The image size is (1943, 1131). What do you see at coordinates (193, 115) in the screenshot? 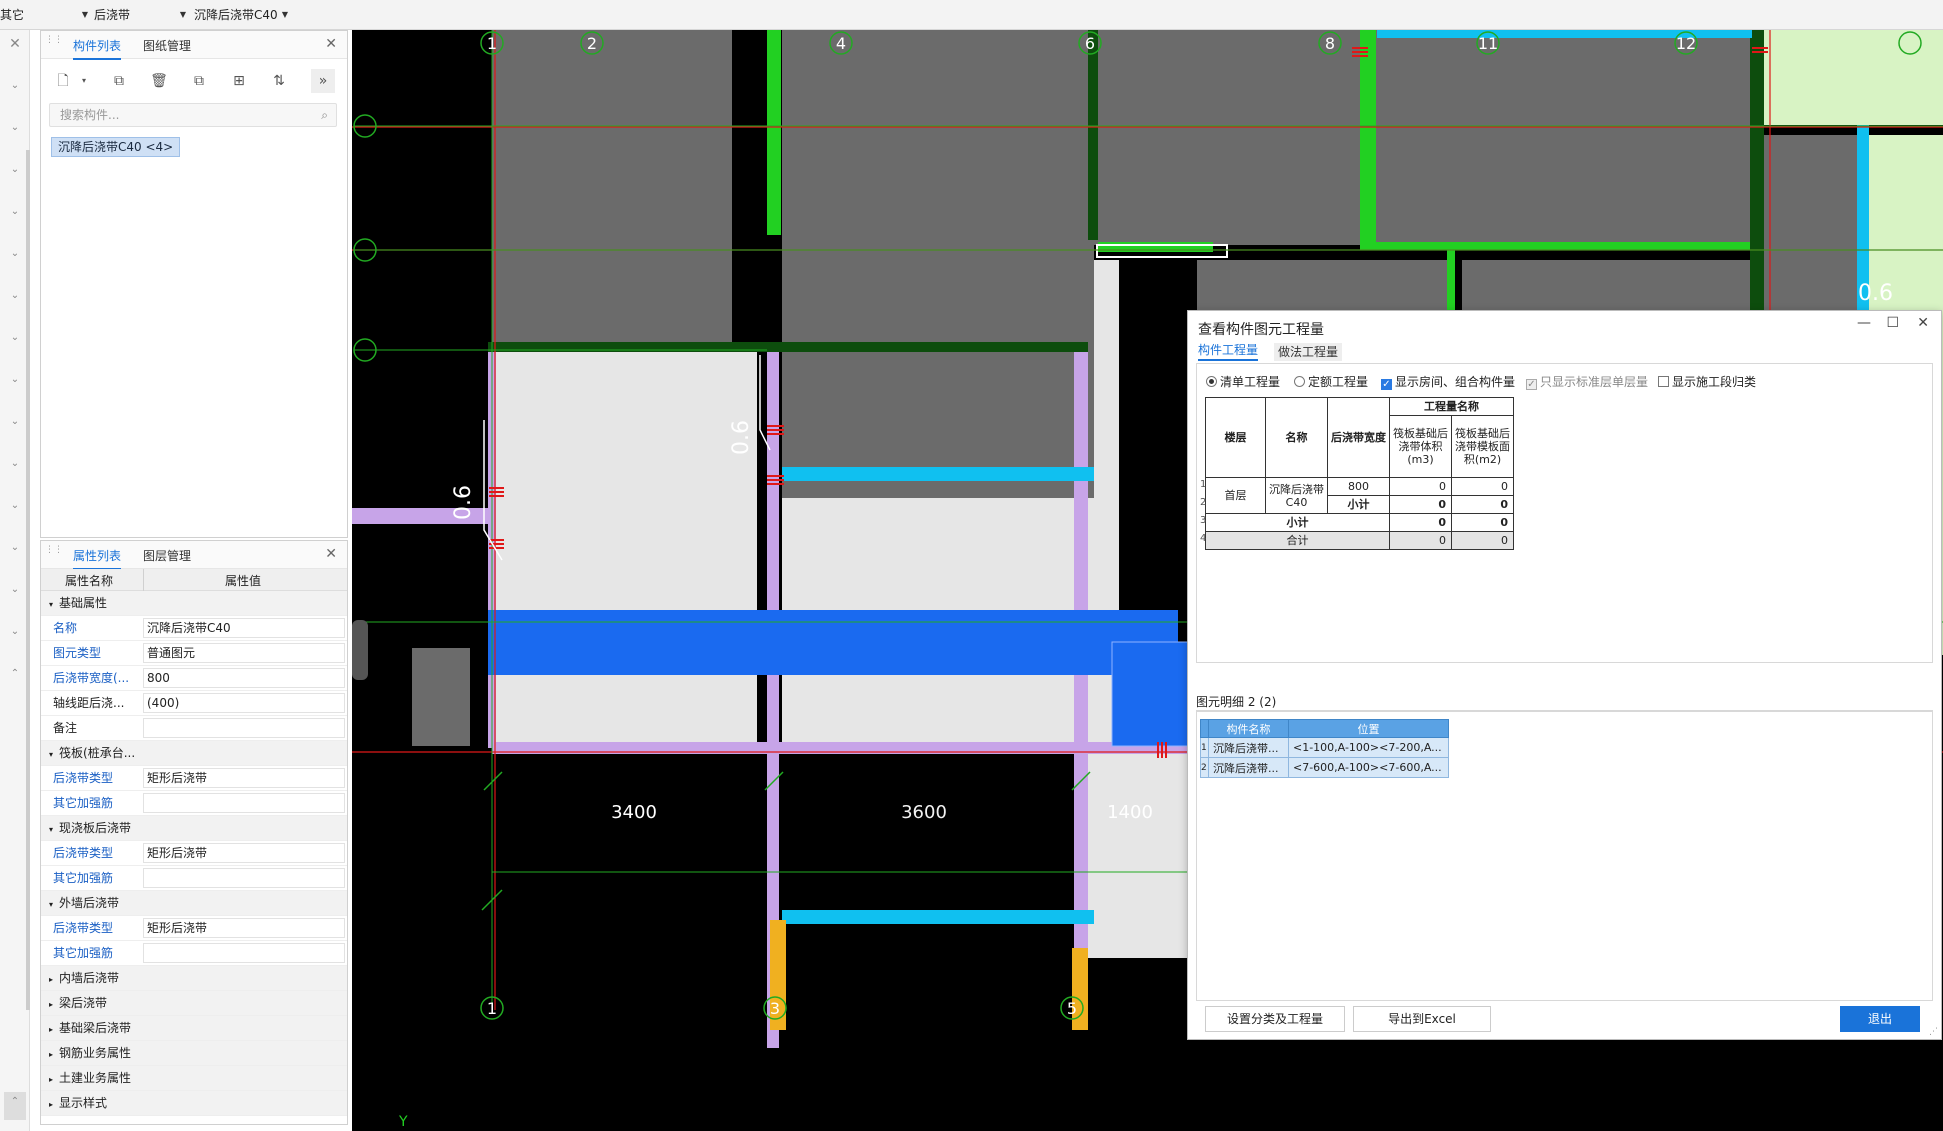
I see `search-input: 搜索构件... ⌕` at bounding box center [193, 115].